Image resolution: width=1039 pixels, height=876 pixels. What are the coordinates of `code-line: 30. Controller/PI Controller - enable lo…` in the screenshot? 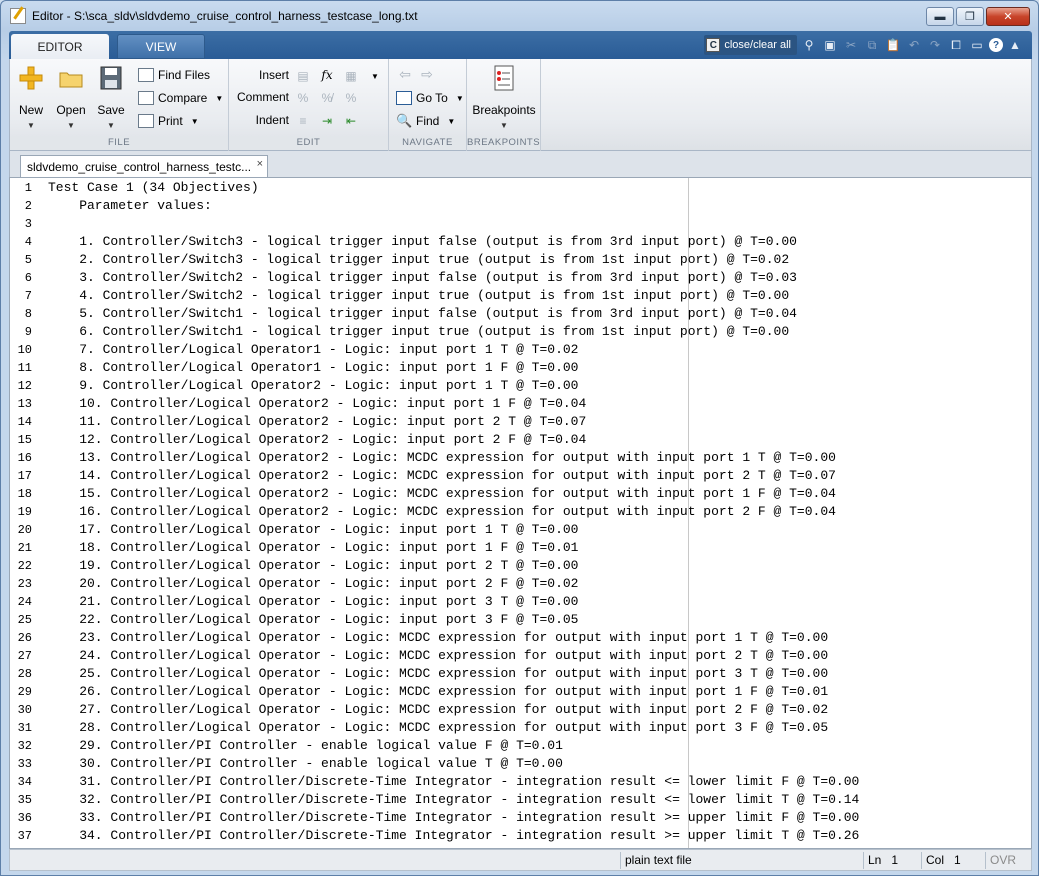 It's located at (305, 764).